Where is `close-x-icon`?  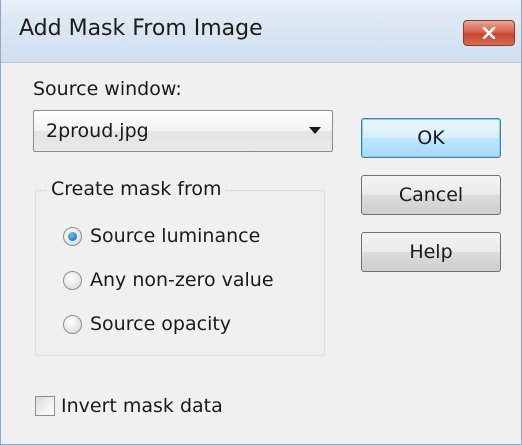 close-x-icon is located at coordinates (489, 33).